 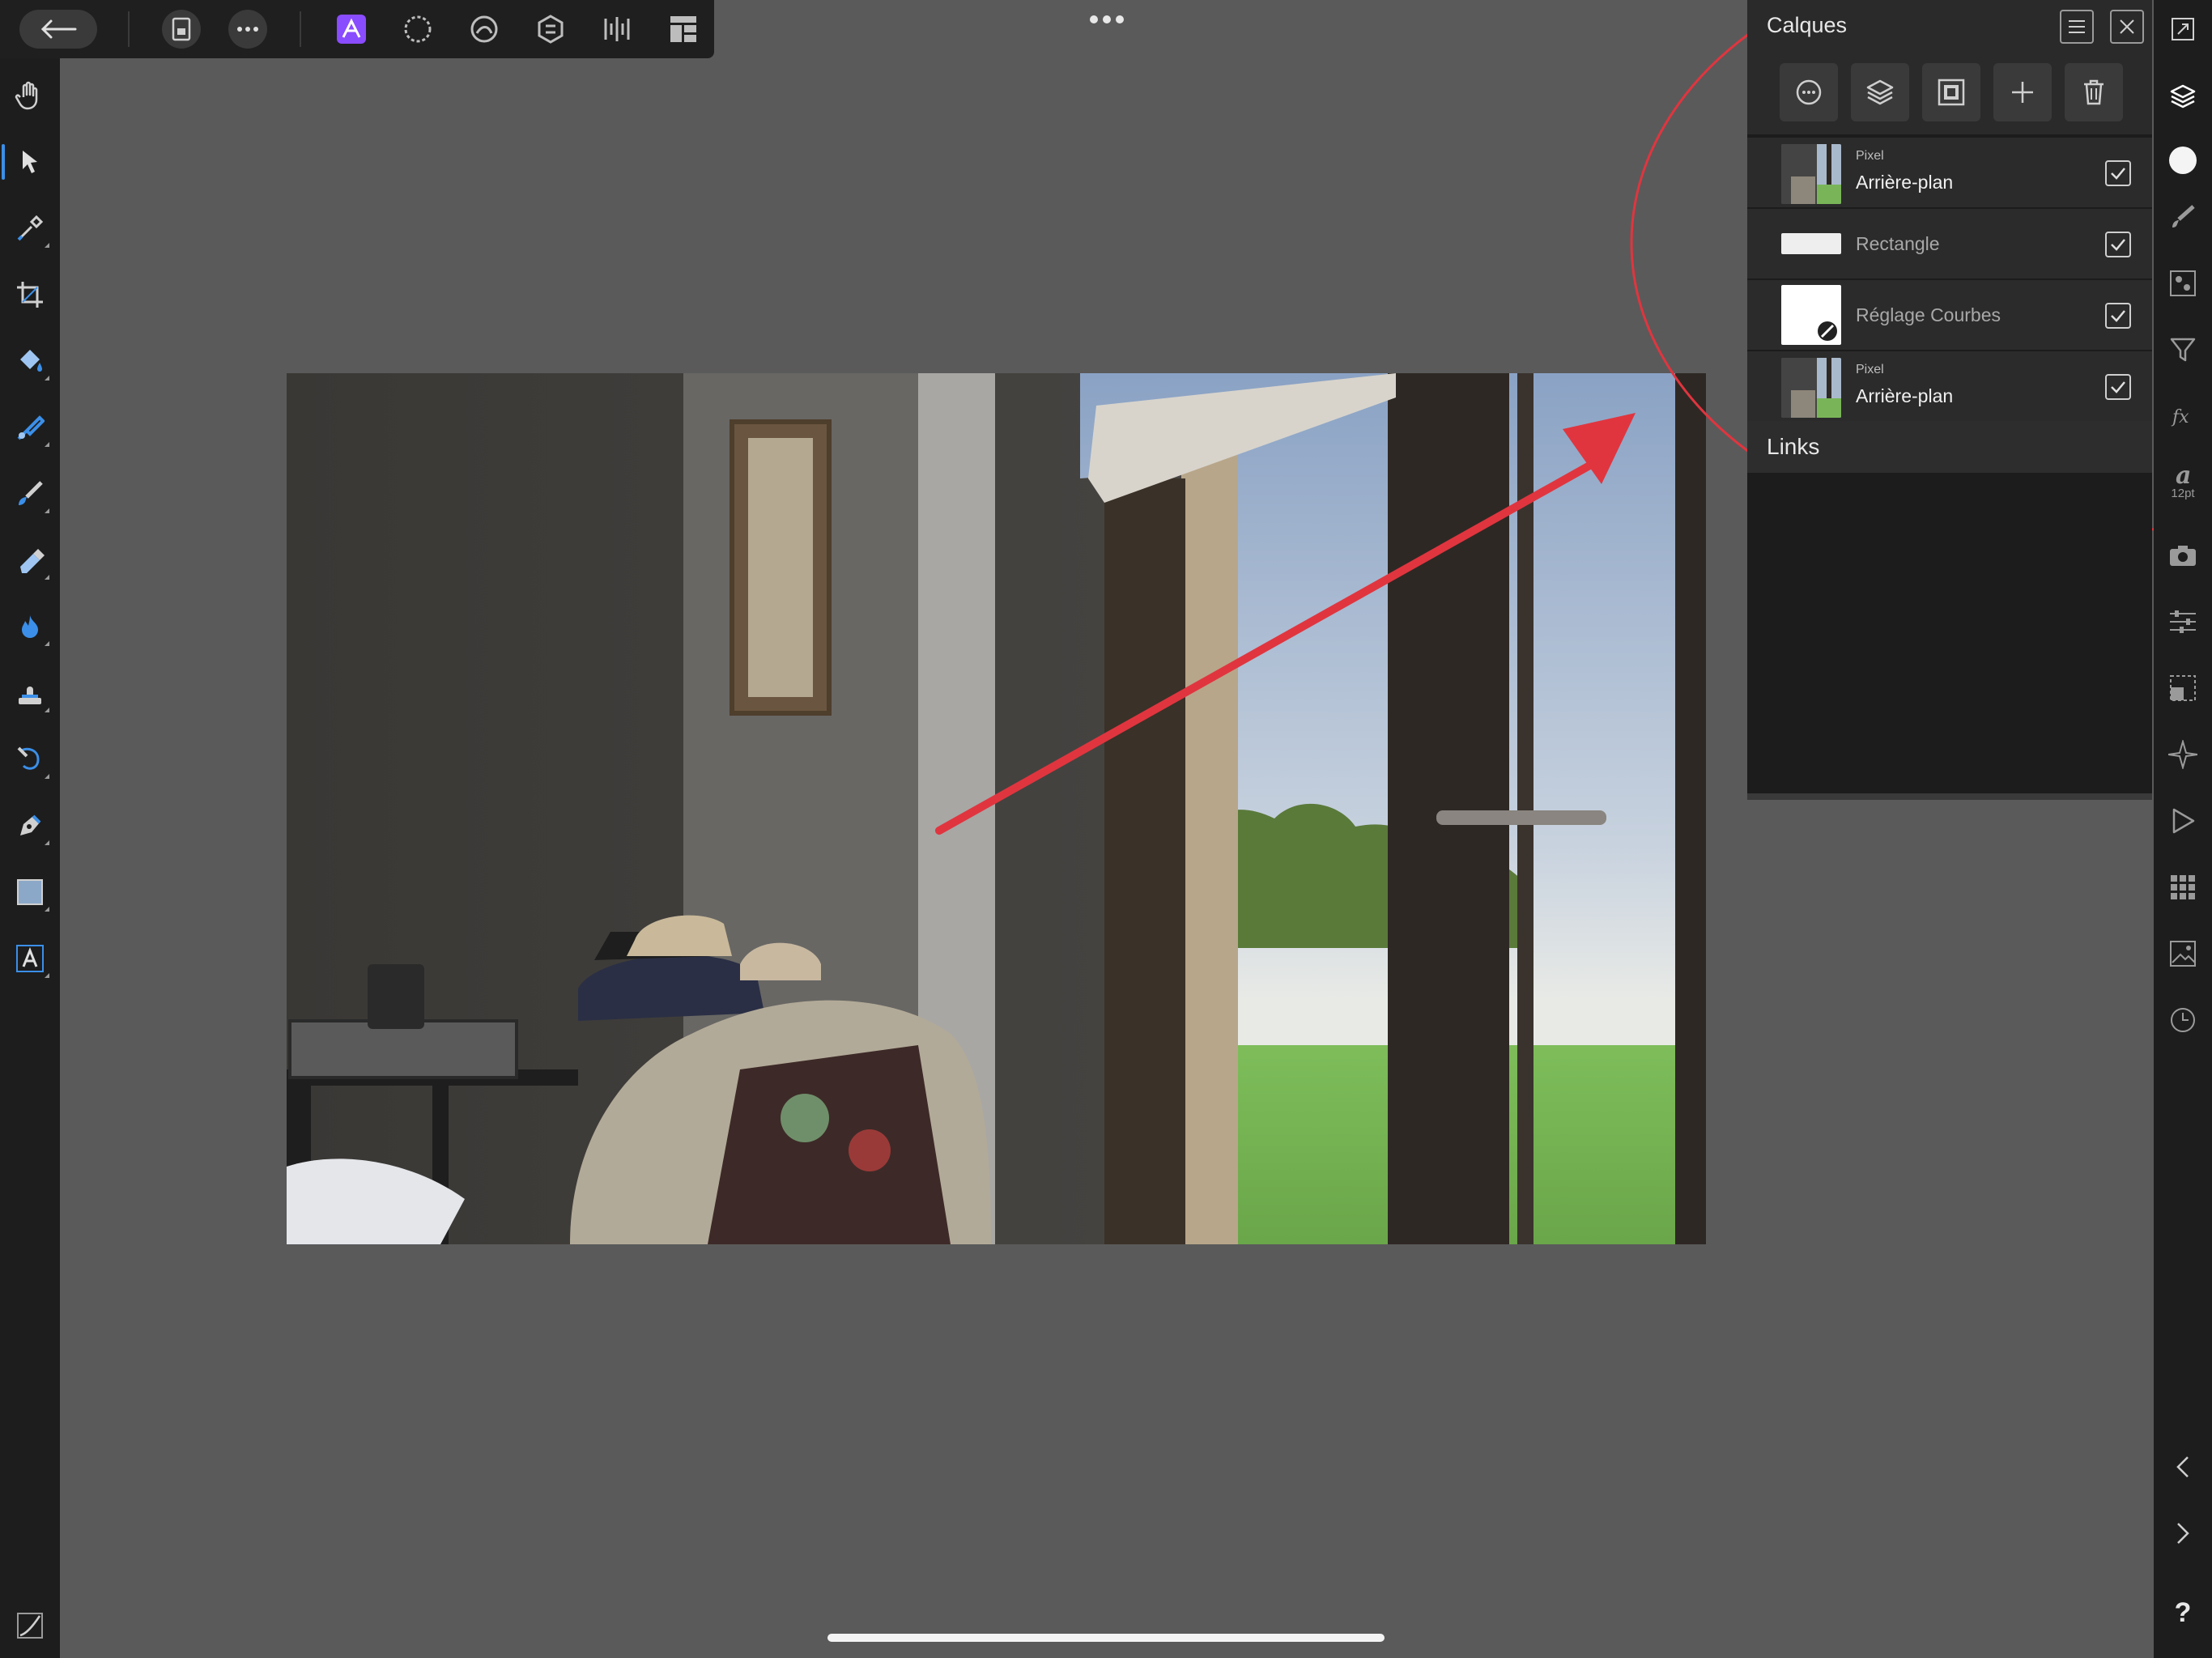 I want to click on camera-icon, so click(x=2183, y=556).